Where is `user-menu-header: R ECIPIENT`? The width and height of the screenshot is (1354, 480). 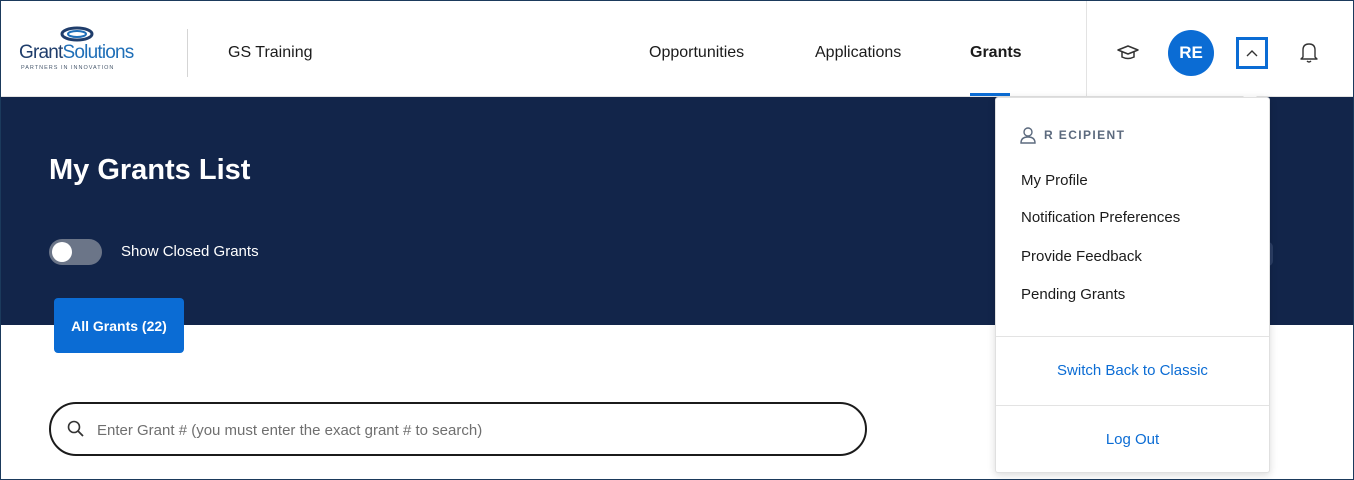
user-menu-header: R ECIPIENT is located at coordinates (1072, 135).